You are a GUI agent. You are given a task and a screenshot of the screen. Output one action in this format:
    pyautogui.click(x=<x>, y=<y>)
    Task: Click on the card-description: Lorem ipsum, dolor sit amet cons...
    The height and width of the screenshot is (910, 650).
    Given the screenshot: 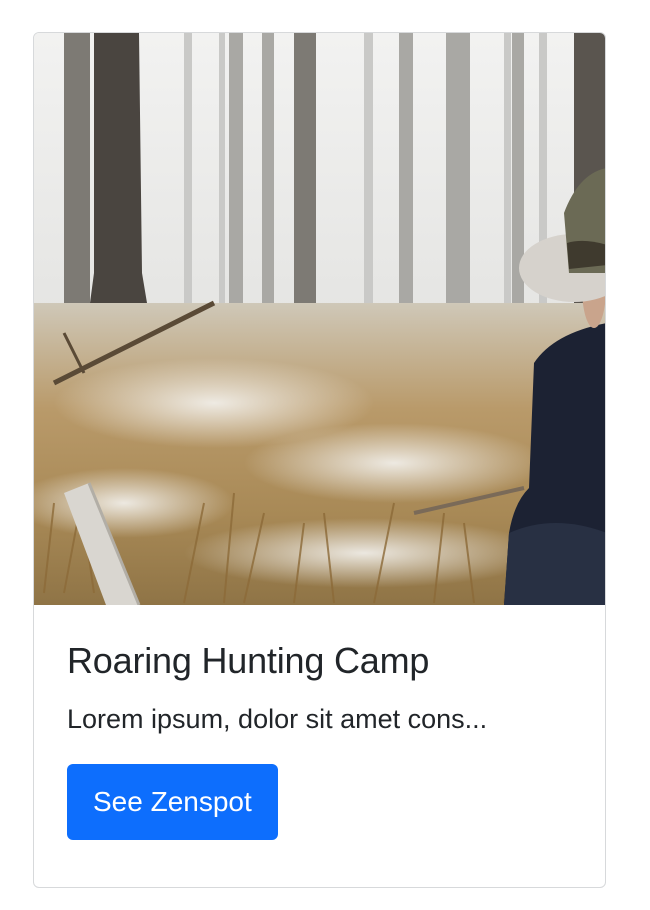 What is the action you would take?
    pyautogui.click(x=277, y=719)
    